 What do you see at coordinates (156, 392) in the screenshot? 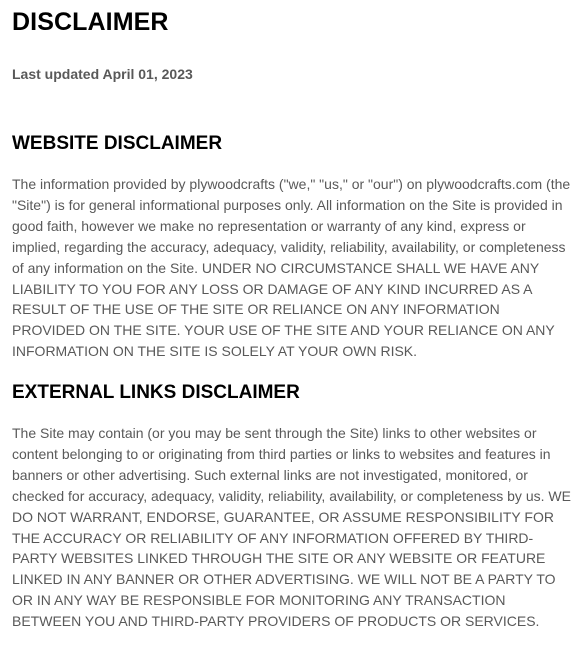
I see `external-links-disclaimer-heading: EXTERNAL LINKS DISCLAIMER` at bounding box center [156, 392].